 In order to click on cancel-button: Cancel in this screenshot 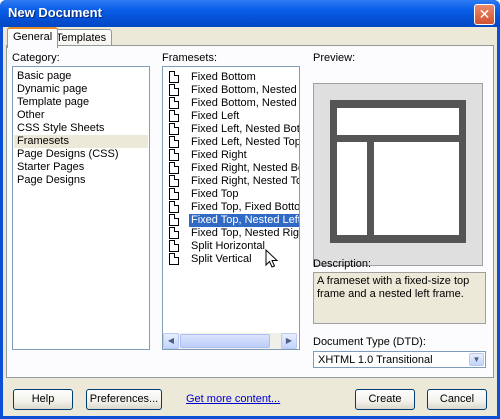, I will do `click(457, 399)`.